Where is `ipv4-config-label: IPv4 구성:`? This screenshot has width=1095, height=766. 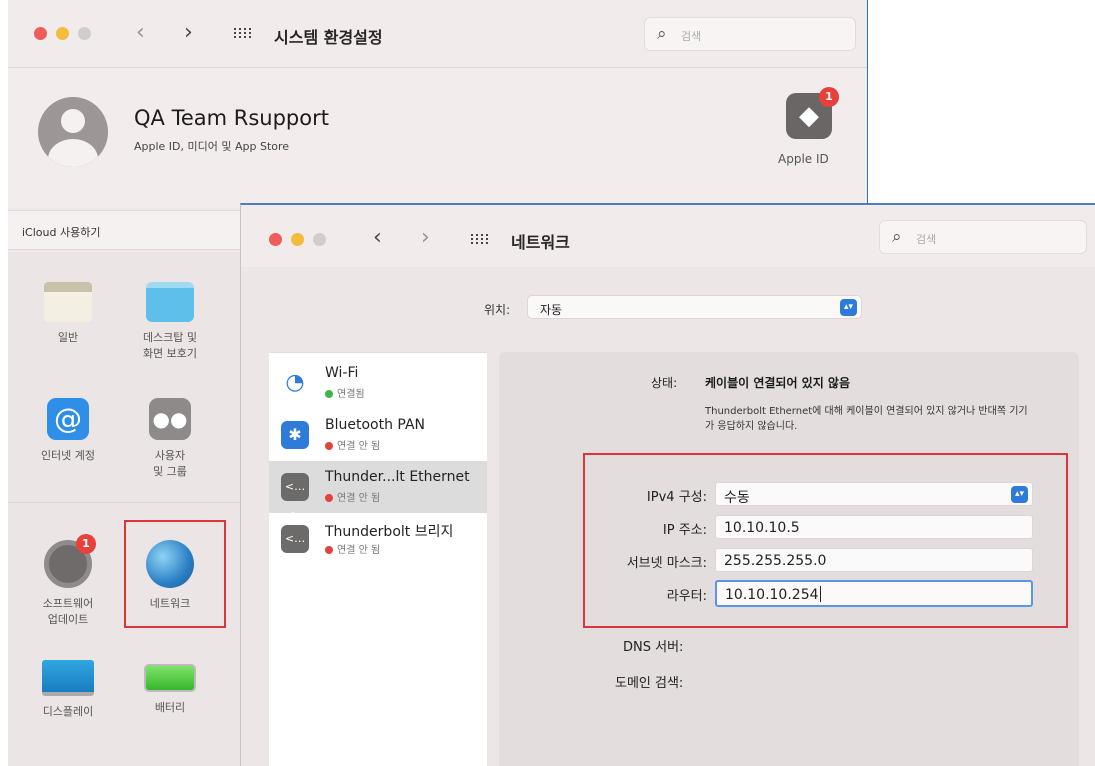 ipv4-config-label: IPv4 구성: is located at coordinates (676, 497).